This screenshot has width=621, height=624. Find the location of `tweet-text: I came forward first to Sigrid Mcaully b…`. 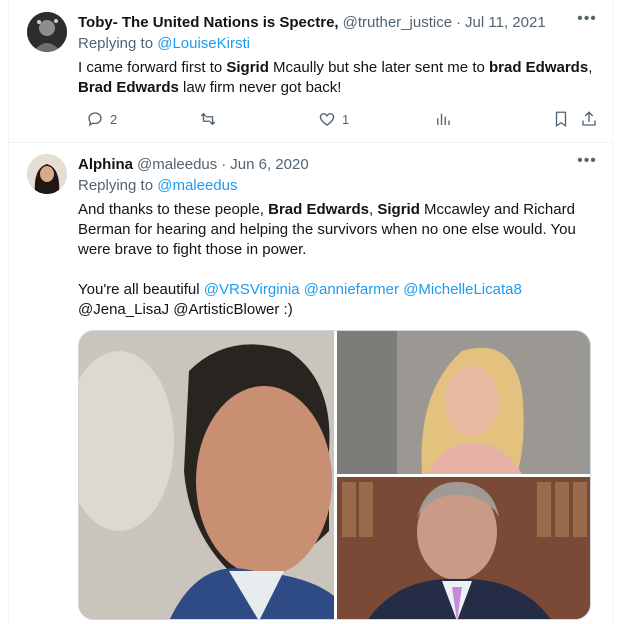

tweet-text: I came forward first to Sigrid Mcaully b… is located at coordinates (337, 78).